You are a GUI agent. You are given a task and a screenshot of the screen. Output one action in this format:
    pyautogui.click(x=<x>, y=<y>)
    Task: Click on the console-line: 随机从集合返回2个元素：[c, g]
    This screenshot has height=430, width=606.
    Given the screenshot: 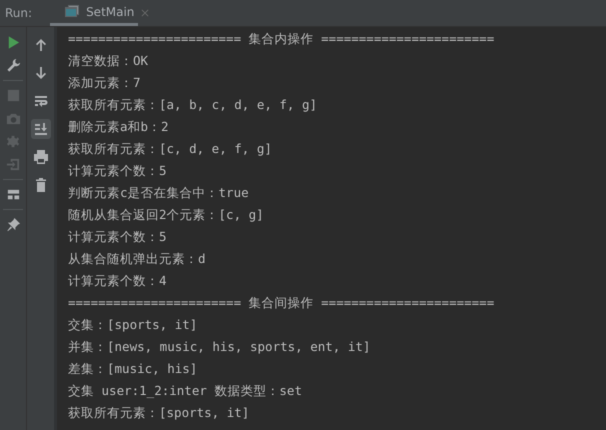 What is the action you would take?
    pyautogui.click(x=166, y=215)
    